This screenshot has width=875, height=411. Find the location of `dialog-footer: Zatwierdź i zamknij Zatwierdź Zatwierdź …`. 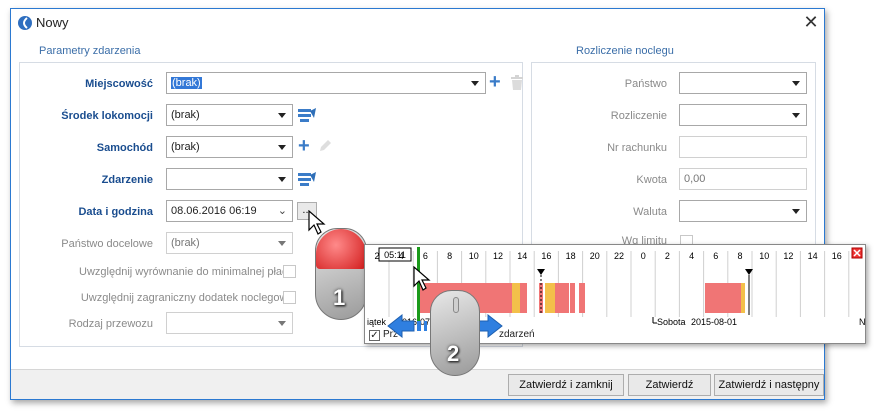

dialog-footer: Zatwierdź i zamknij Zatwierdź Zatwierdź … is located at coordinates (417, 384).